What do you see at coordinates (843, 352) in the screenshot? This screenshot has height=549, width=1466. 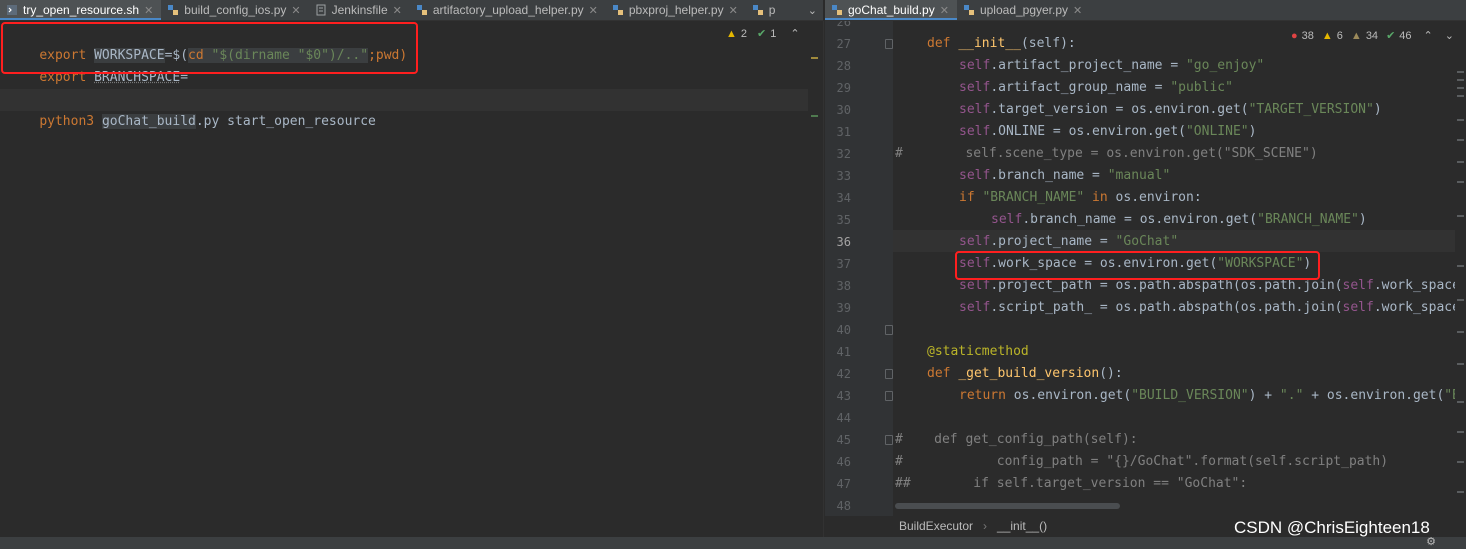 I see `line-number: 41` at bounding box center [843, 352].